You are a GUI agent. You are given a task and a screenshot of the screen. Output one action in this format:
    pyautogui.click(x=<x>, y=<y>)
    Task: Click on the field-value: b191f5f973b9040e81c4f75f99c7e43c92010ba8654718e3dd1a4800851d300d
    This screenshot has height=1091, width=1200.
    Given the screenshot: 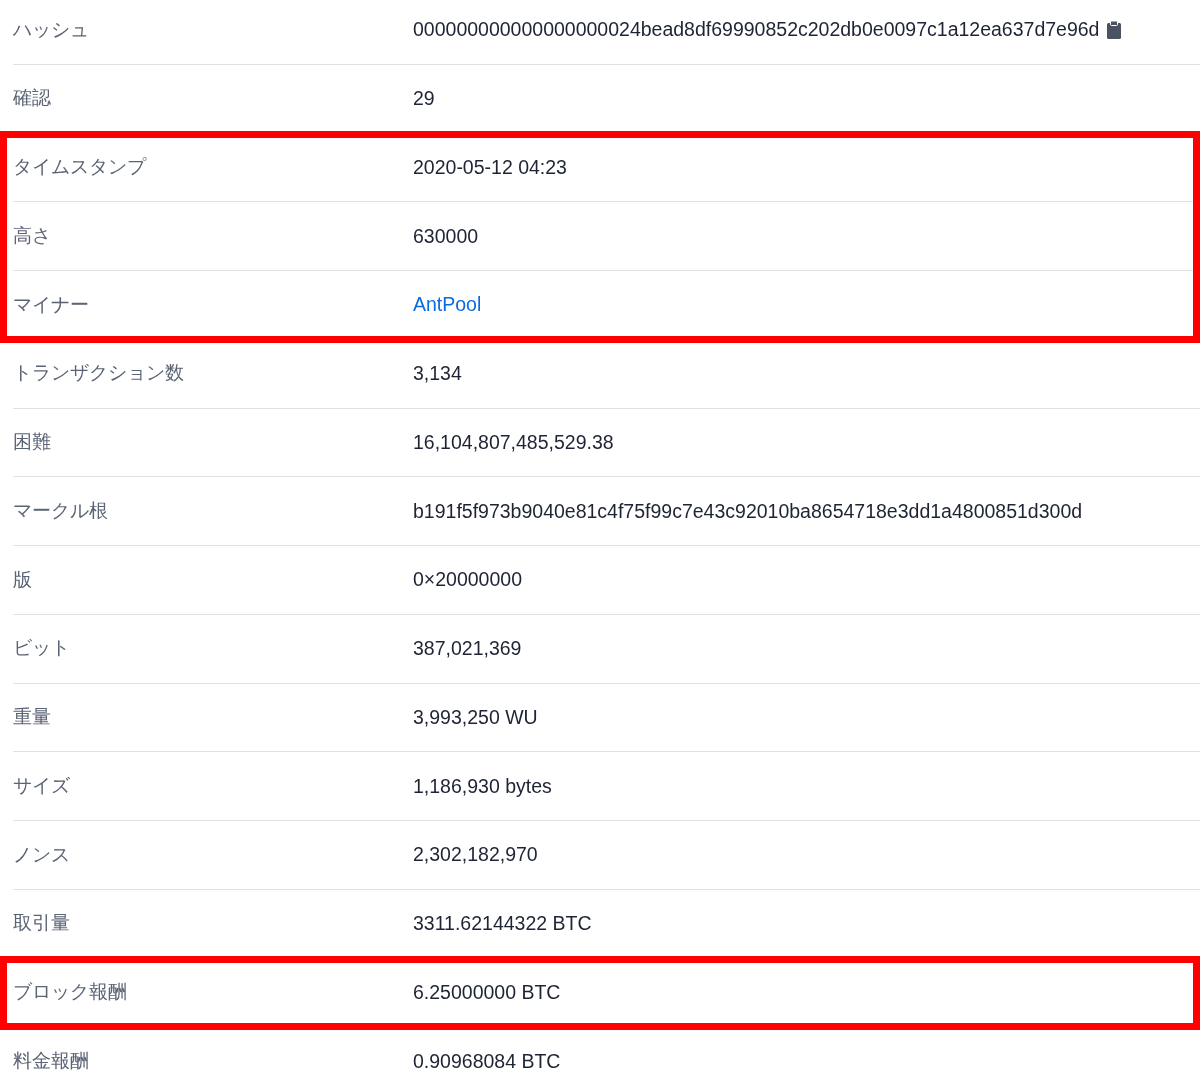 What is the action you would take?
    pyautogui.click(x=748, y=511)
    